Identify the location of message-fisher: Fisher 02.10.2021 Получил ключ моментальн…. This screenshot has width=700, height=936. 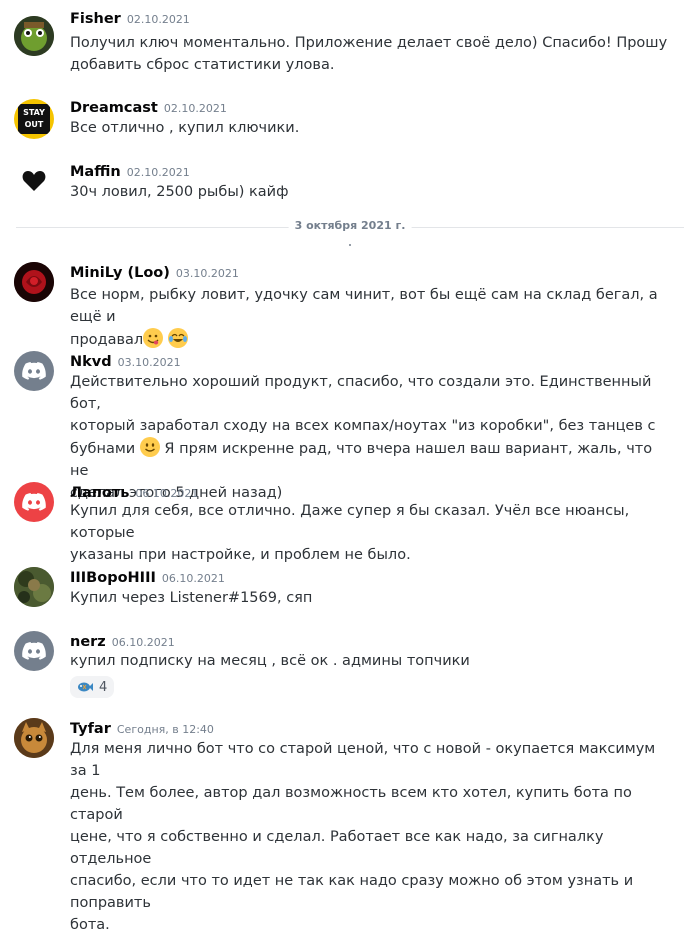
(350, 43).